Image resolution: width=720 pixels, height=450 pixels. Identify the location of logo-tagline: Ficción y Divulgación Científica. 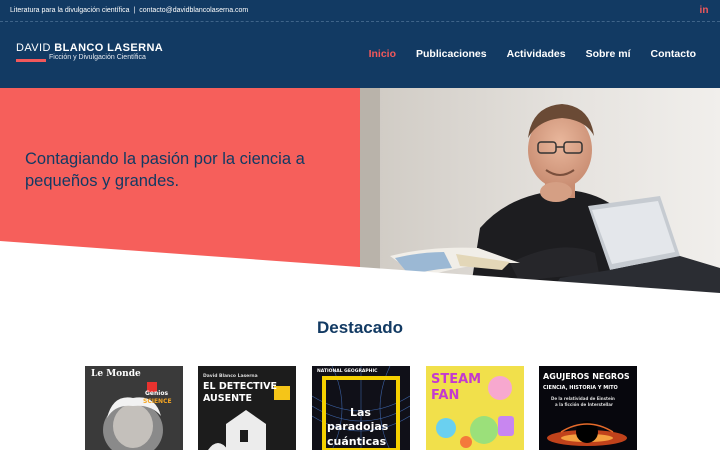
(97, 57).